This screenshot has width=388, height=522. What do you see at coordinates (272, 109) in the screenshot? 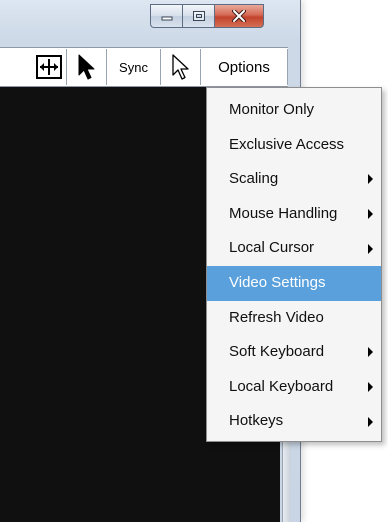
I see `menu-item-label: Monitor Only` at bounding box center [272, 109].